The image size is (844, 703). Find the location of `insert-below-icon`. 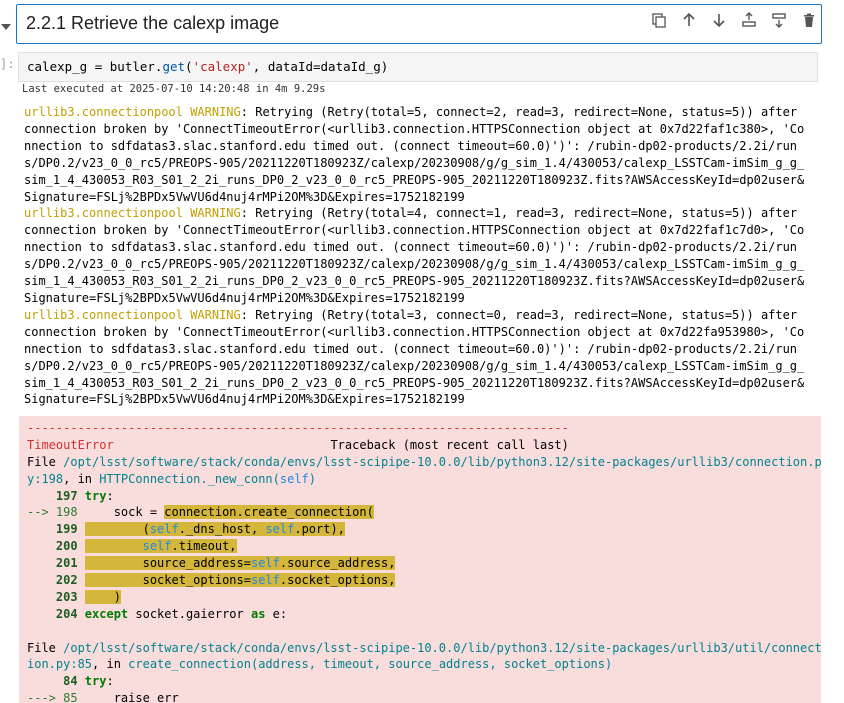

insert-below-icon is located at coordinates (779, 20).